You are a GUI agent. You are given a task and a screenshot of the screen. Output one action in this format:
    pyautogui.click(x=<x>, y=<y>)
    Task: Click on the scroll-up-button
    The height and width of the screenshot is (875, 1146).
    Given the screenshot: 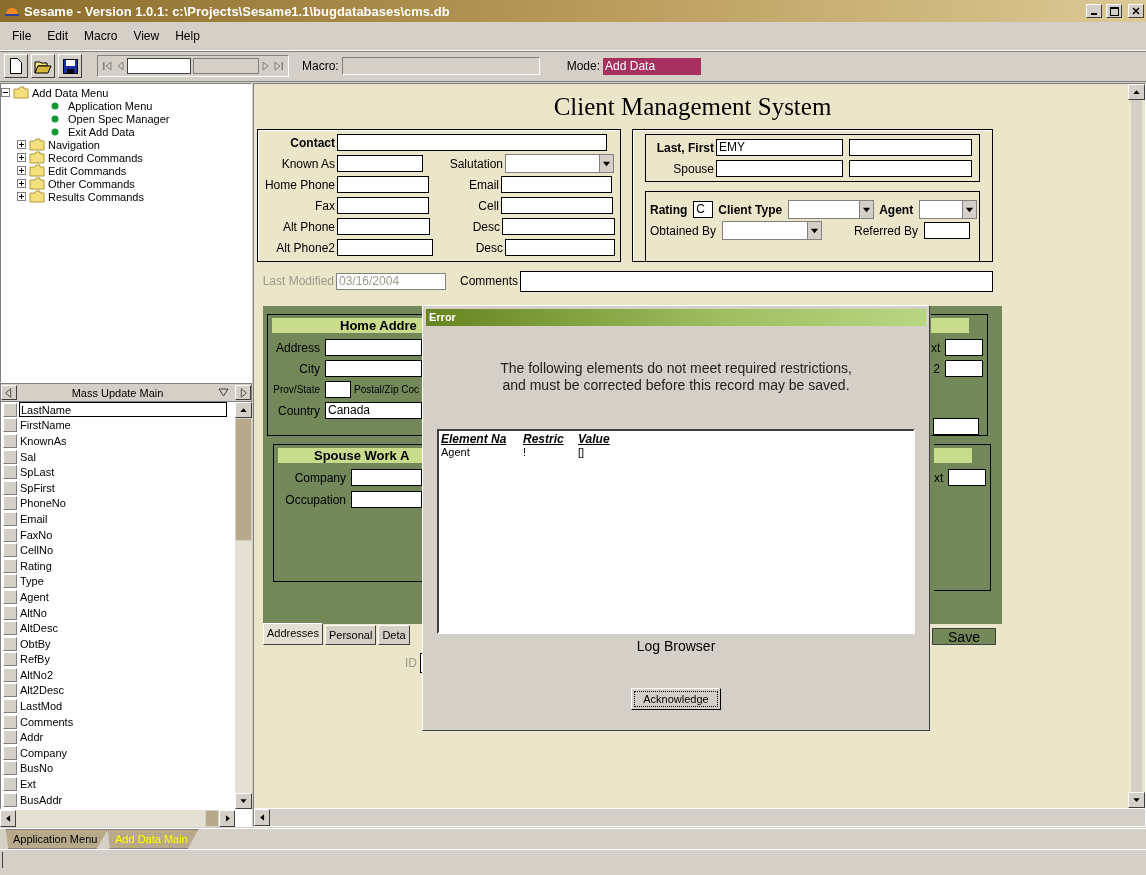 What is the action you would take?
    pyautogui.click(x=1136, y=92)
    